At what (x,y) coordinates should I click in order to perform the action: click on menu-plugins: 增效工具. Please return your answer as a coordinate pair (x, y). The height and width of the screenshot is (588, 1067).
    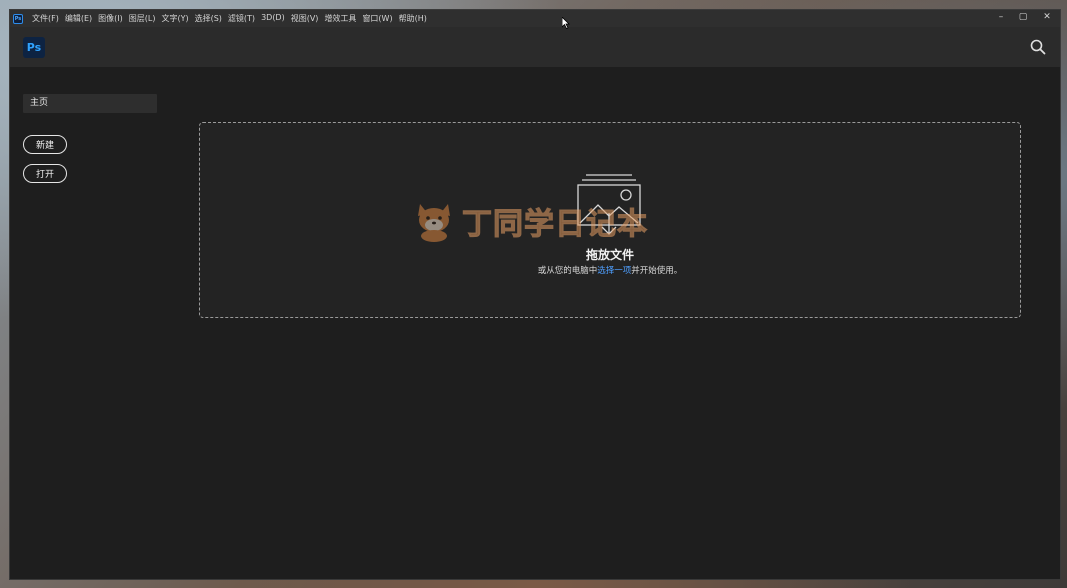
    Looking at the image, I should click on (340, 18).